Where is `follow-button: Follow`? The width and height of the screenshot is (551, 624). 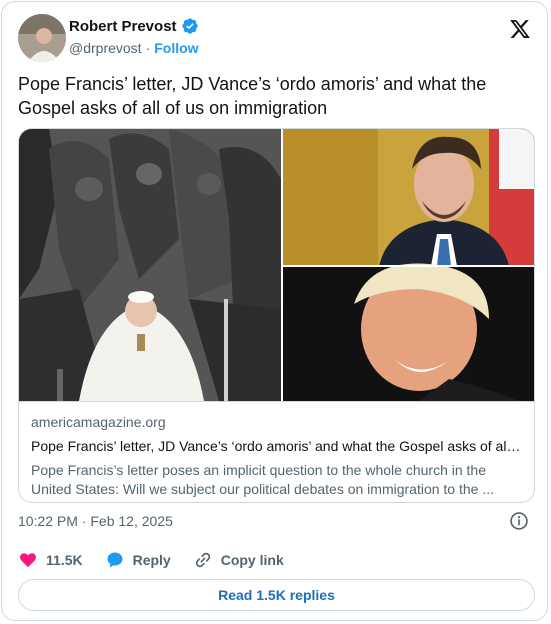
follow-button: Follow is located at coordinates (176, 48).